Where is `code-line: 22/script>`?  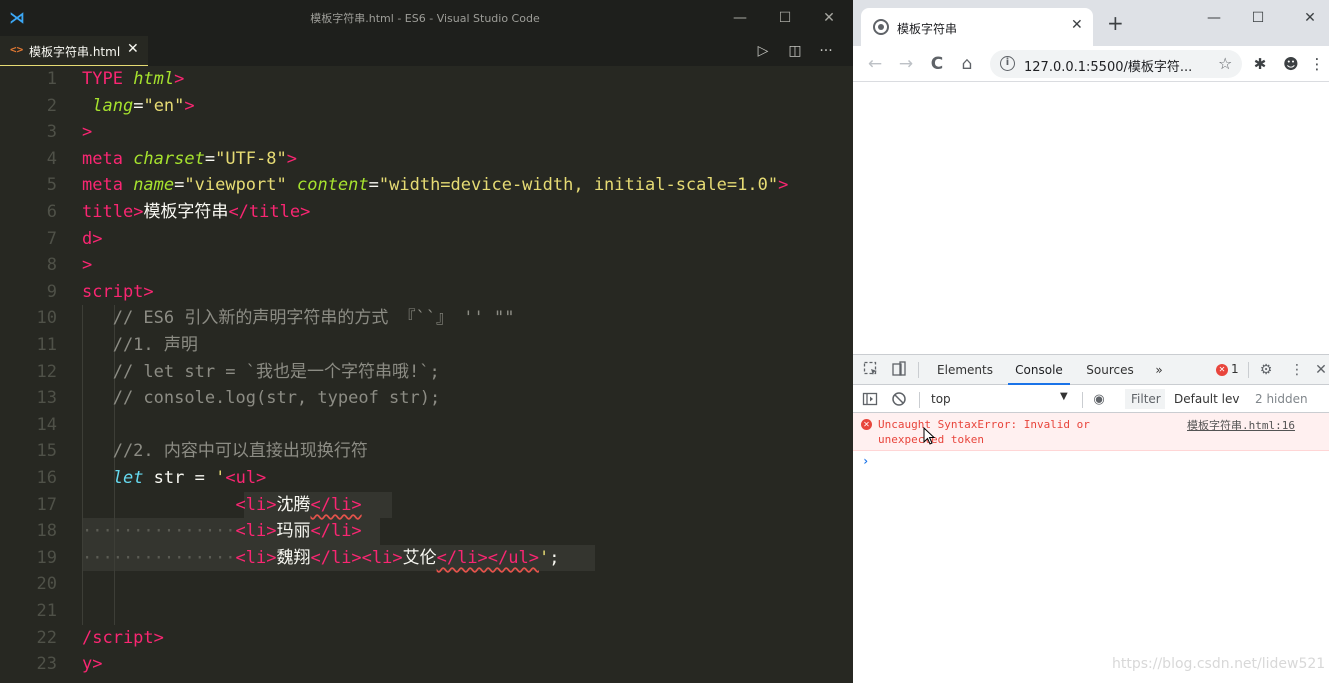
code-line: 22/script> is located at coordinates (426, 638).